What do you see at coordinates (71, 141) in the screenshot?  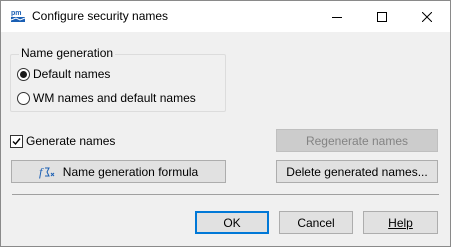 I see `generate-names-label: Generate names` at bounding box center [71, 141].